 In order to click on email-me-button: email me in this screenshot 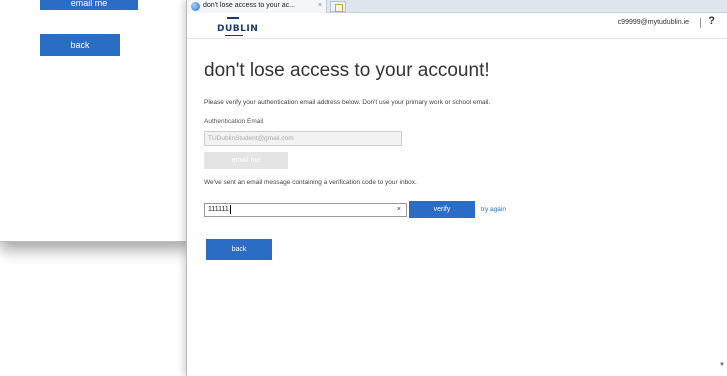, I will do `click(246, 160)`.